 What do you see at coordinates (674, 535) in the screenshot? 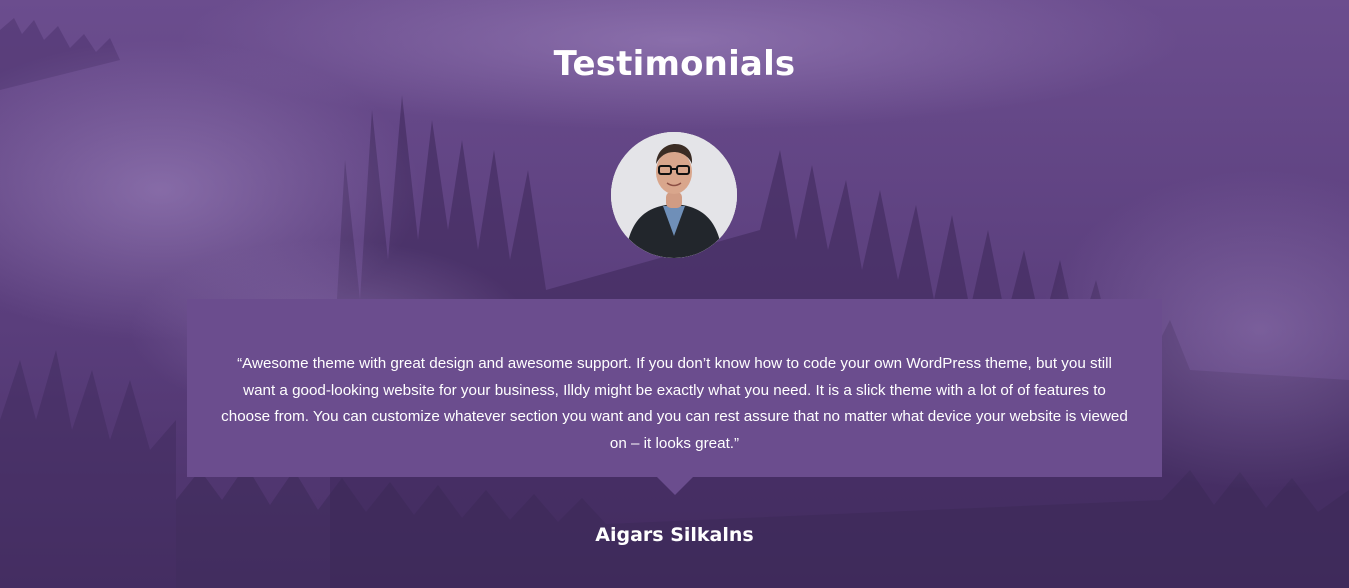
I see `testimonial-author: Aigars Silkalns` at bounding box center [674, 535].